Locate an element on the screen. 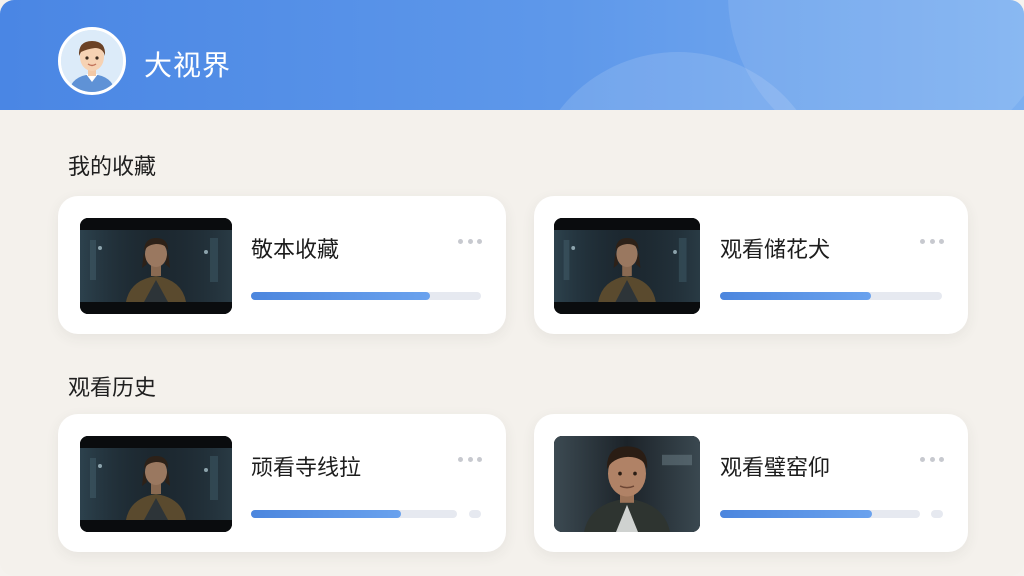 This screenshot has width=1024, height=576. app-title: 大视界 is located at coordinates (188, 65).